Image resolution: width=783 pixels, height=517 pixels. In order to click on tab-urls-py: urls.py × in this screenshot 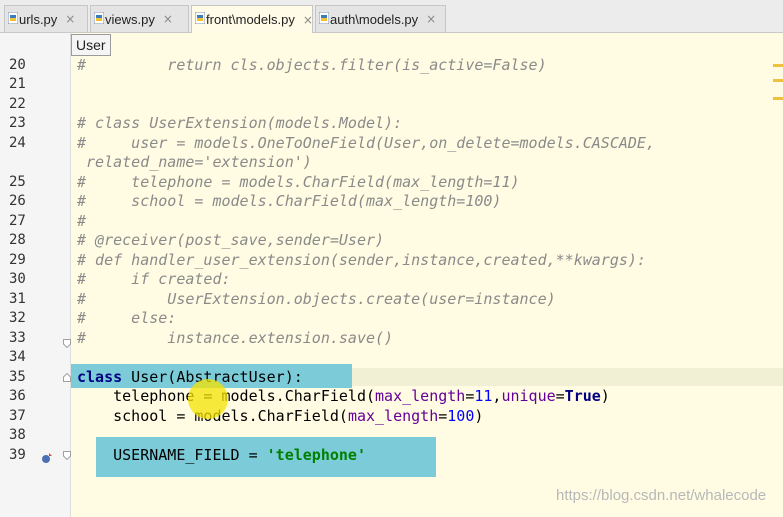, I will do `click(46, 18)`.